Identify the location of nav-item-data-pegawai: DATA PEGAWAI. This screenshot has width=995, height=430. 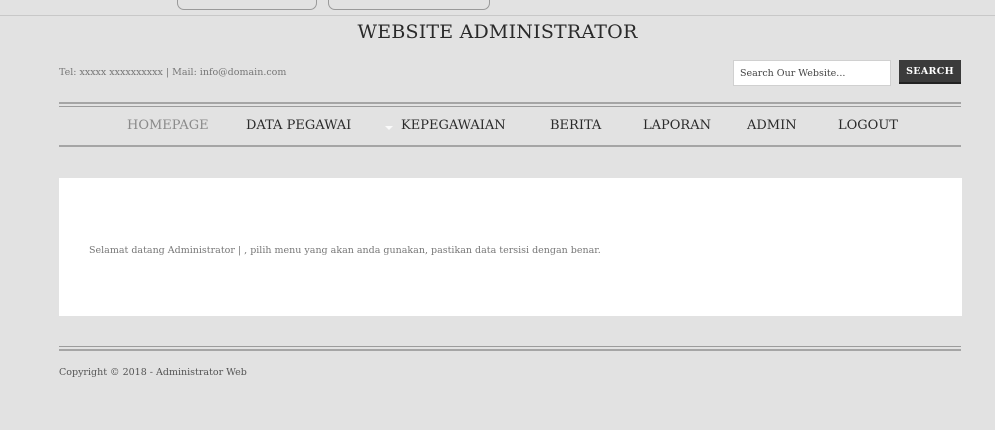
(298, 125).